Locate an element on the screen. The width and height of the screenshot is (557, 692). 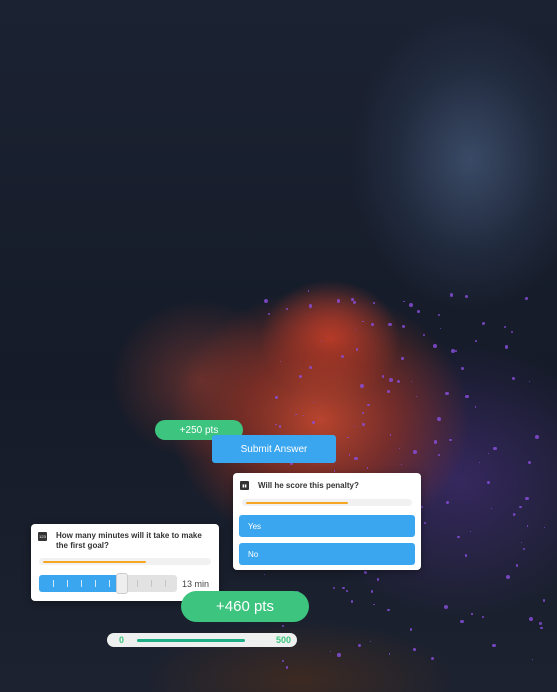
penalty-question-card: ▮▮ Will he score this penalty? Yes No is located at coordinates (327, 521).